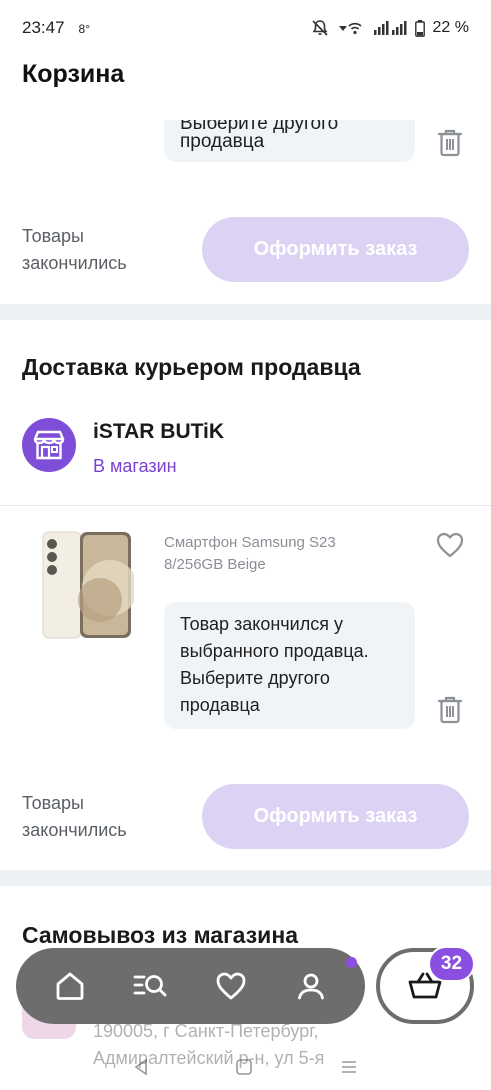 The width and height of the screenshot is (491, 1090). I want to click on back-icon, so click(141, 1069).